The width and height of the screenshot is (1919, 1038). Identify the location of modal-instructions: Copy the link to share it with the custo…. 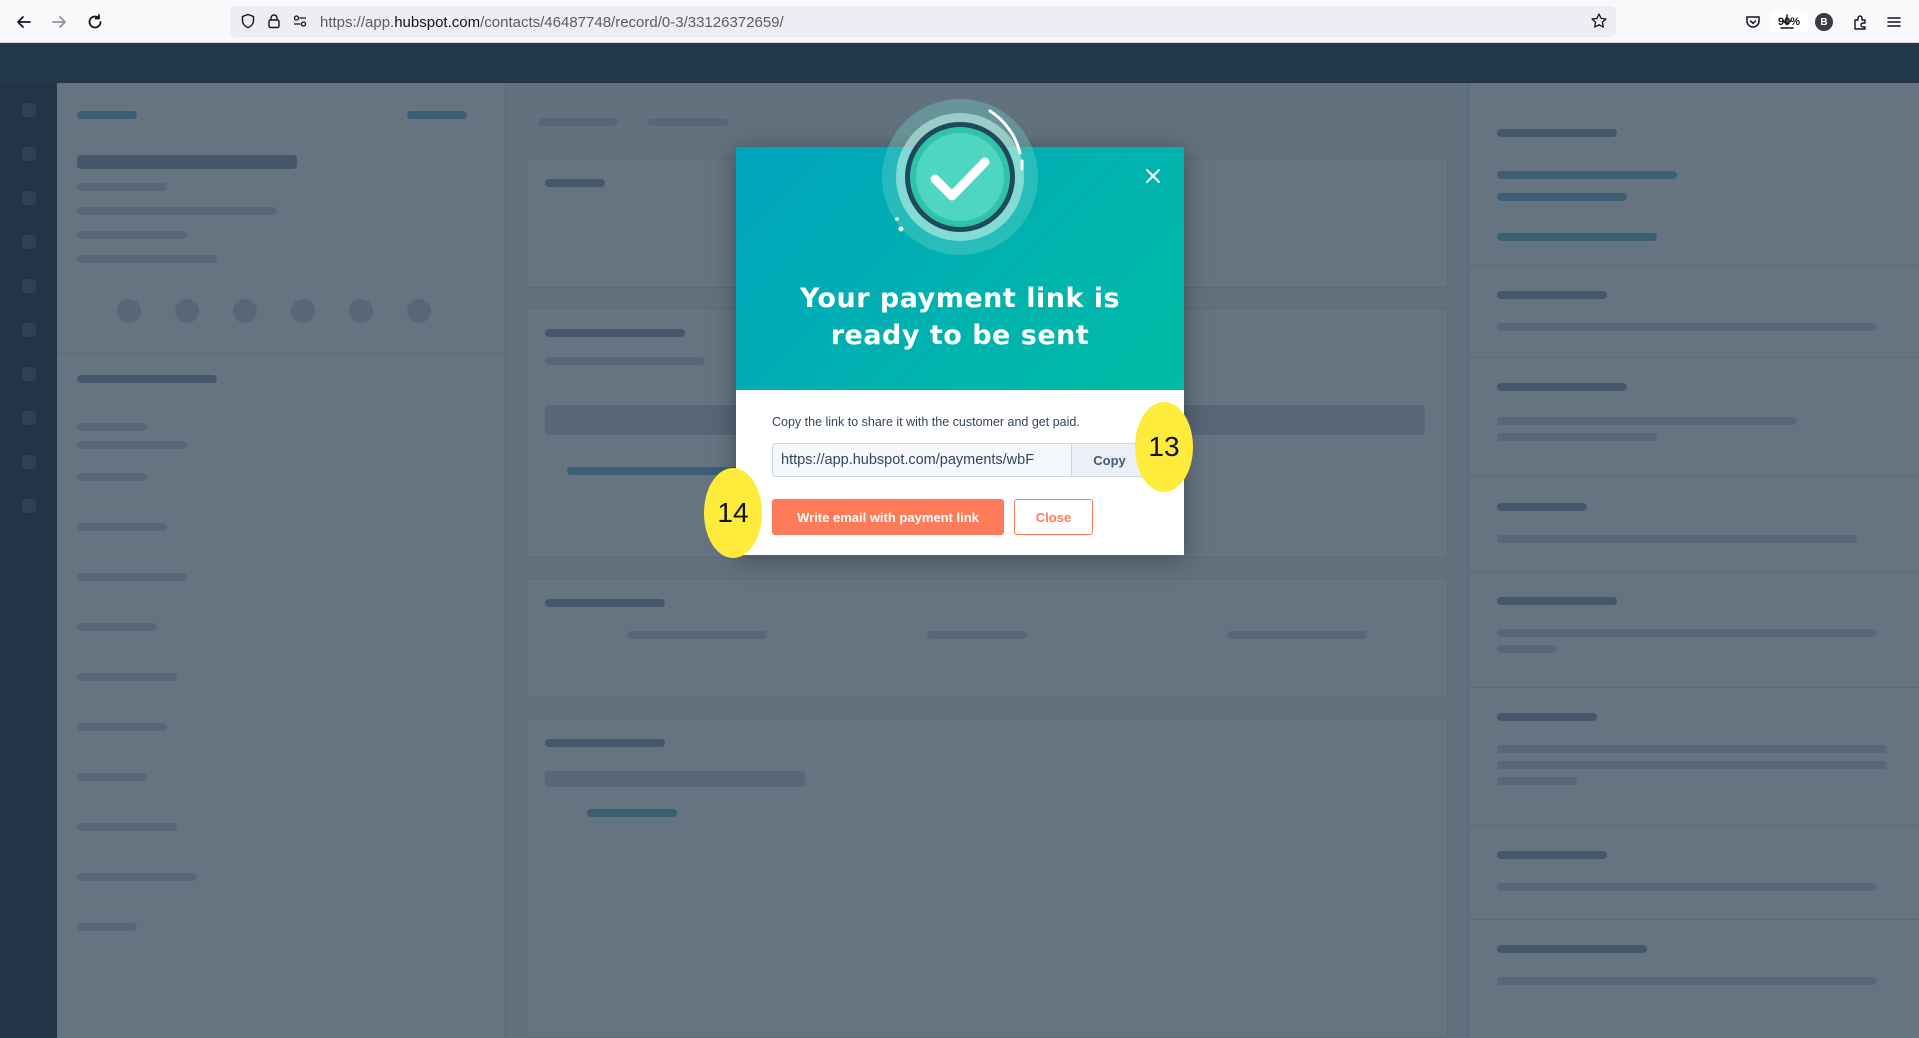
(926, 422).